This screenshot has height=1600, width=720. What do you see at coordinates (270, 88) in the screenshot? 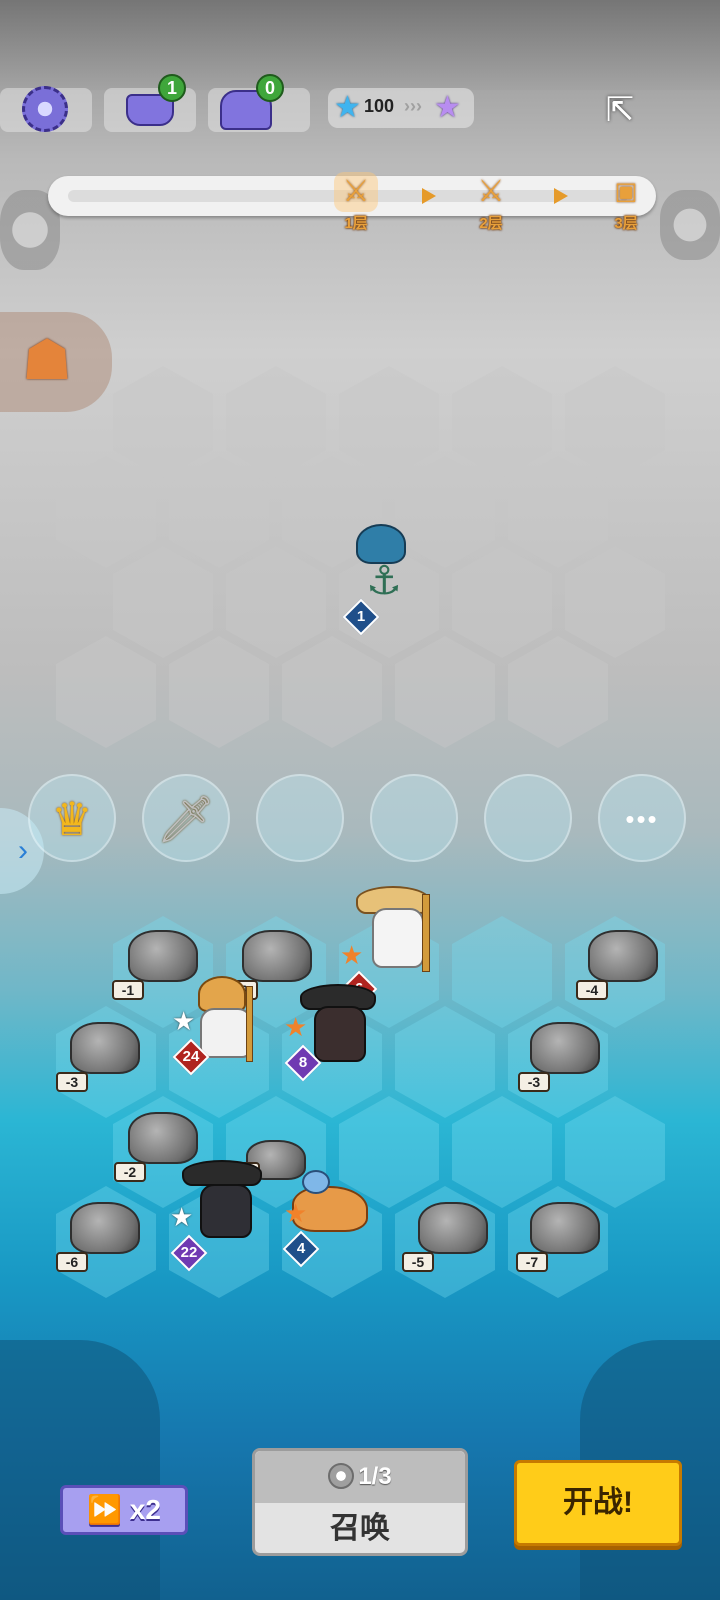
I see `chest-count-badge: 0` at bounding box center [270, 88].